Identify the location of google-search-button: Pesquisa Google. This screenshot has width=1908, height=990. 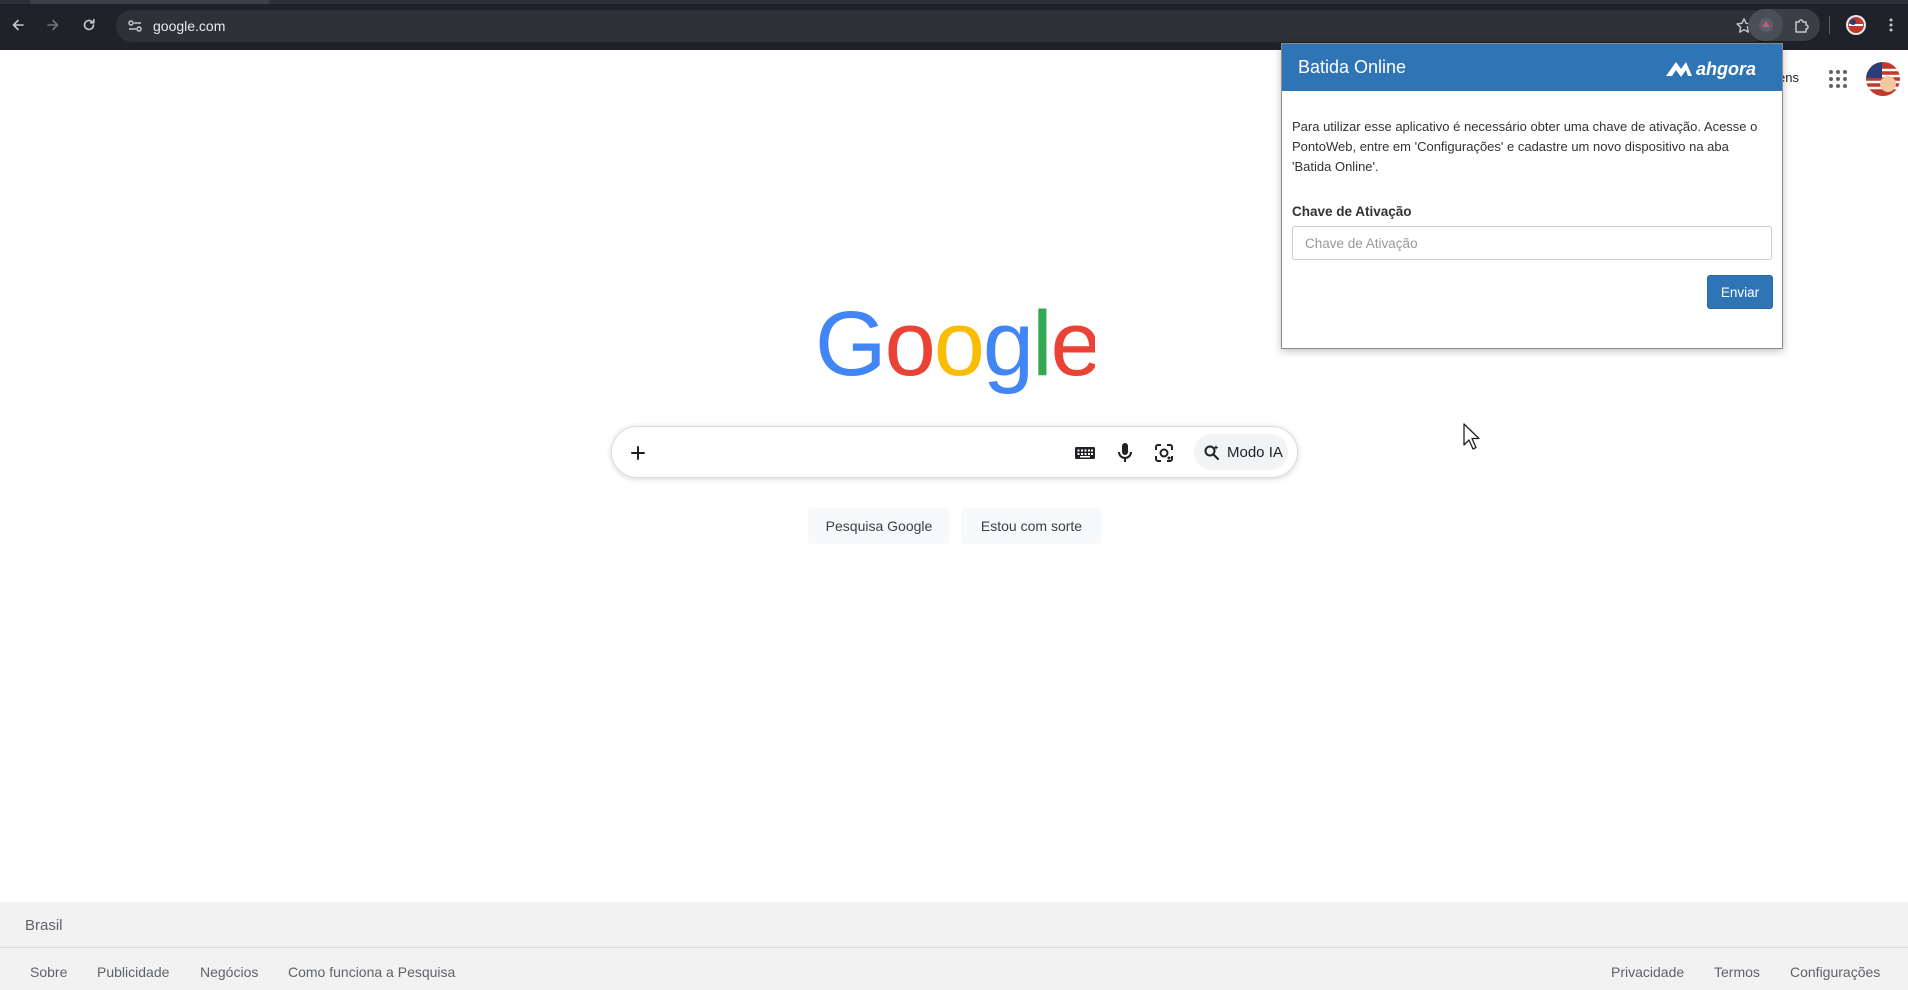
(879, 526).